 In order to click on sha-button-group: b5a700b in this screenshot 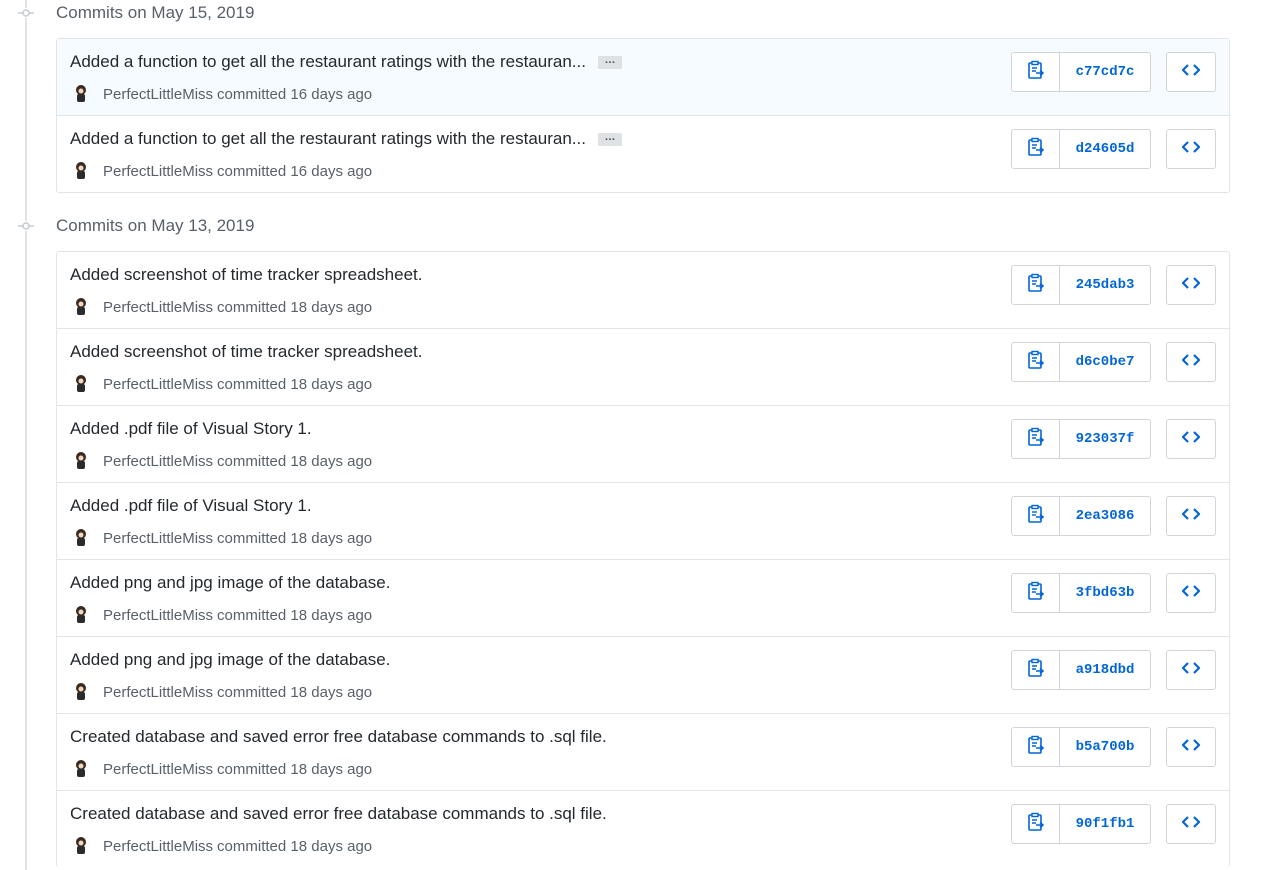, I will do `click(1081, 747)`.